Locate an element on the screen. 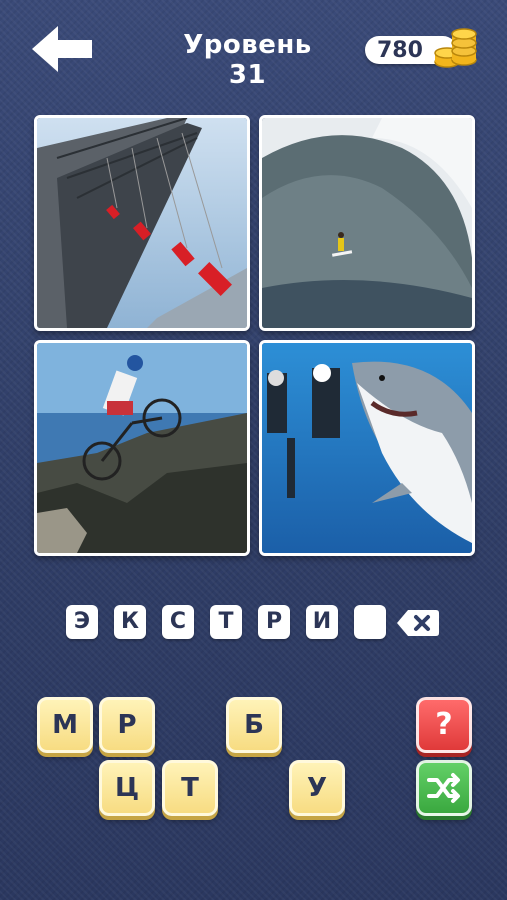  answer-slot: Т is located at coordinates (226, 622).